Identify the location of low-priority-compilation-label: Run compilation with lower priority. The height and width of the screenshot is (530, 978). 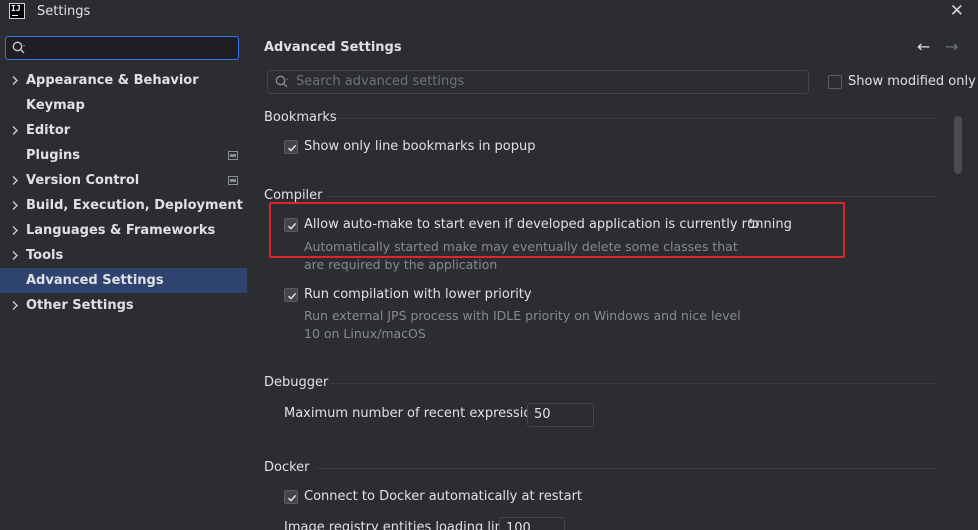
(418, 294).